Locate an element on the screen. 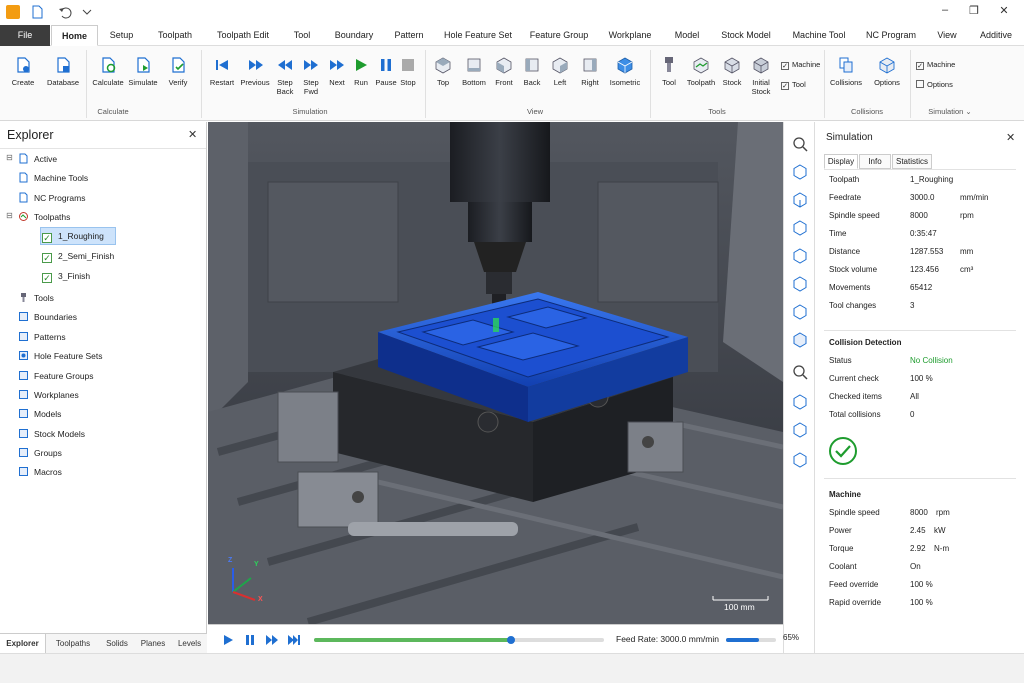 The image size is (1024, 683). create-button: Create is located at coordinates (23, 71).